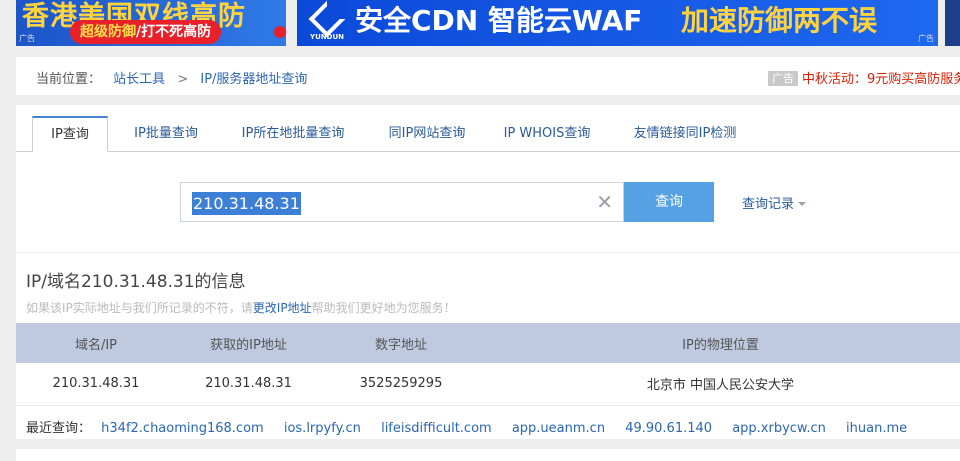  I want to click on tab-ip-batch-query: IP批量查询, so click(166, 134).